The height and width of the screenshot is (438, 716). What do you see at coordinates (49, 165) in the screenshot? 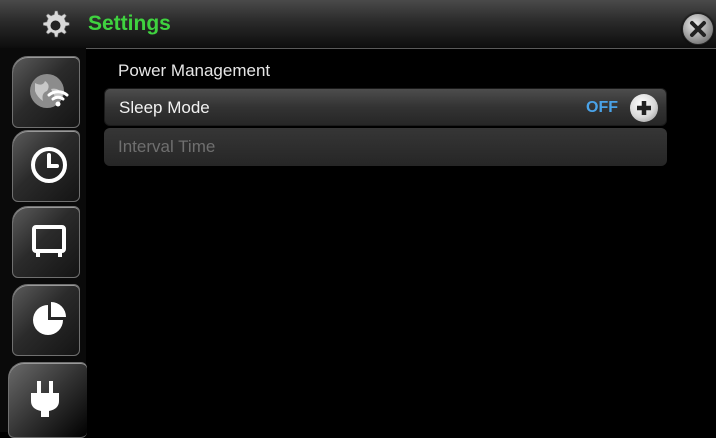
I see `clock-icon` at bounding box center [49, 165].